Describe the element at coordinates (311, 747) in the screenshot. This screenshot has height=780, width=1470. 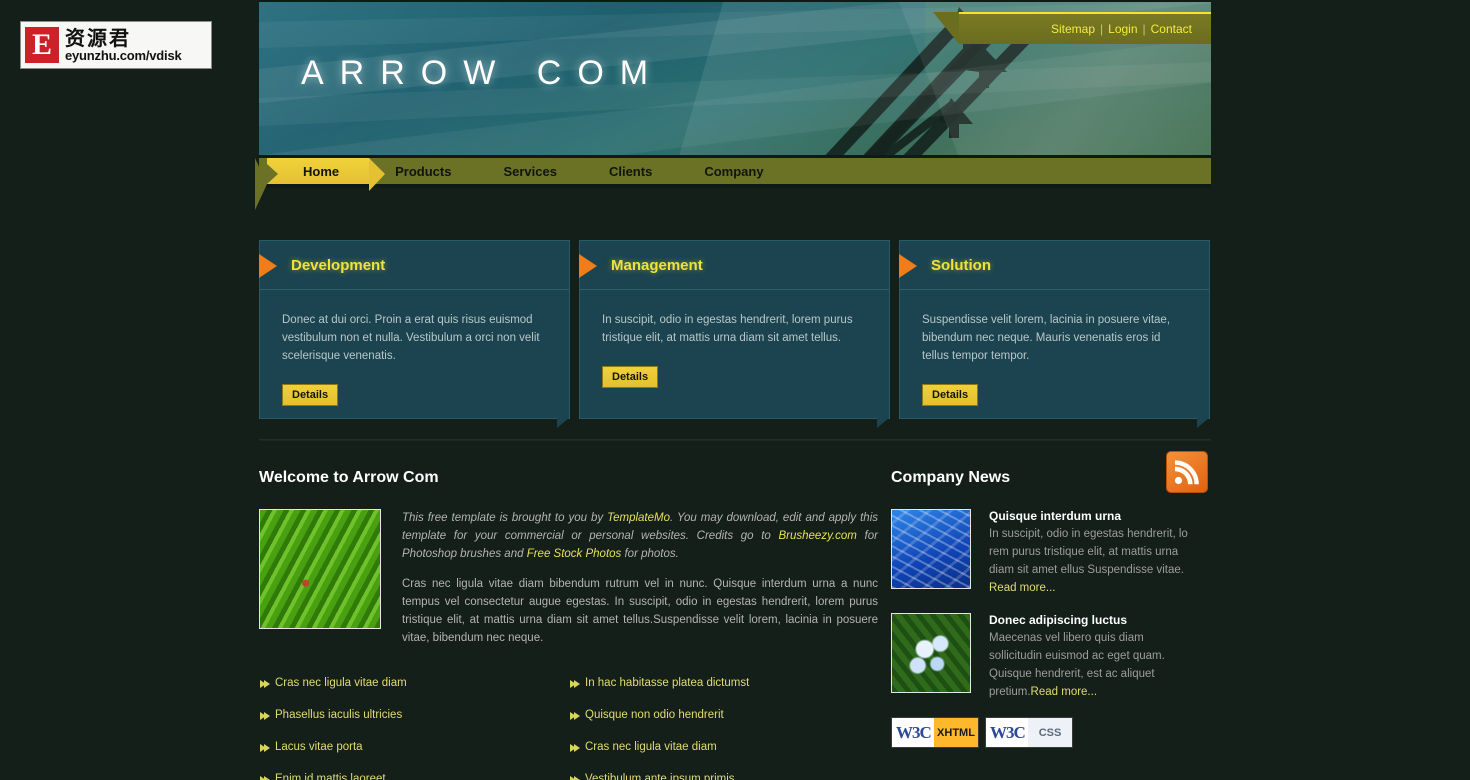
I see `welcome-link: Lacus vitae porta` at that location.